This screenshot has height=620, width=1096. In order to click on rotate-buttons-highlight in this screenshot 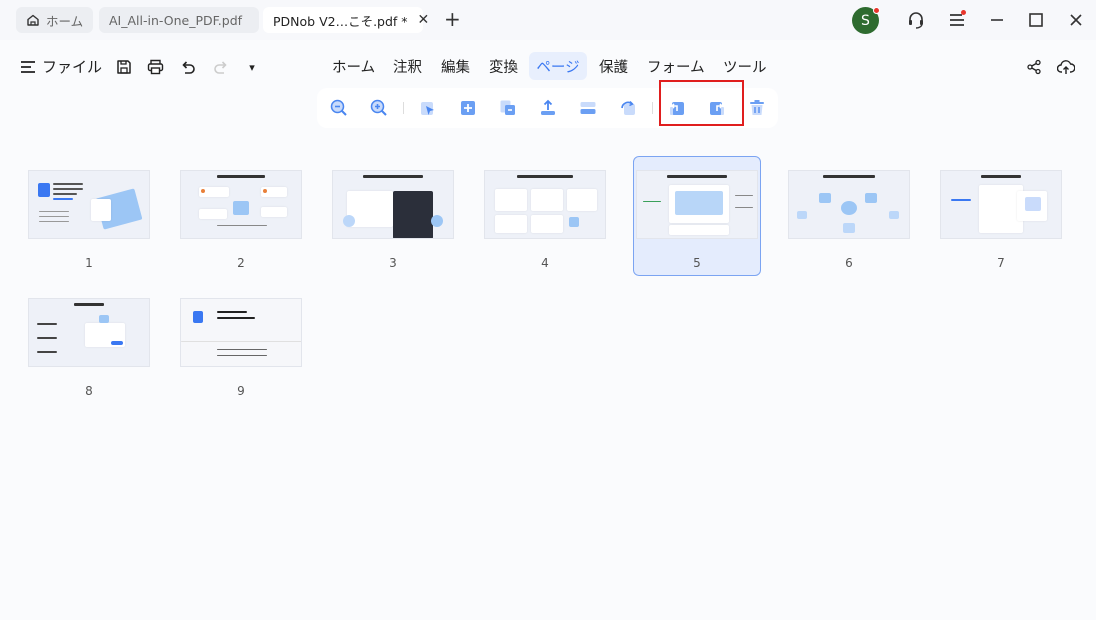, I will do `click(701, 103)`.